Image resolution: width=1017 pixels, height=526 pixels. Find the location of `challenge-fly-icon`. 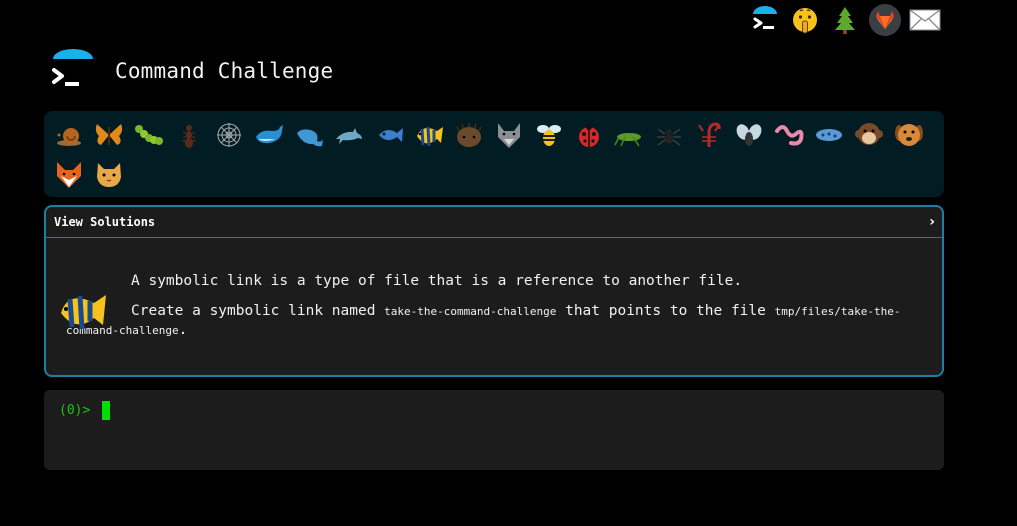

challenge-fly-icon is located at coordinates (749, 135).